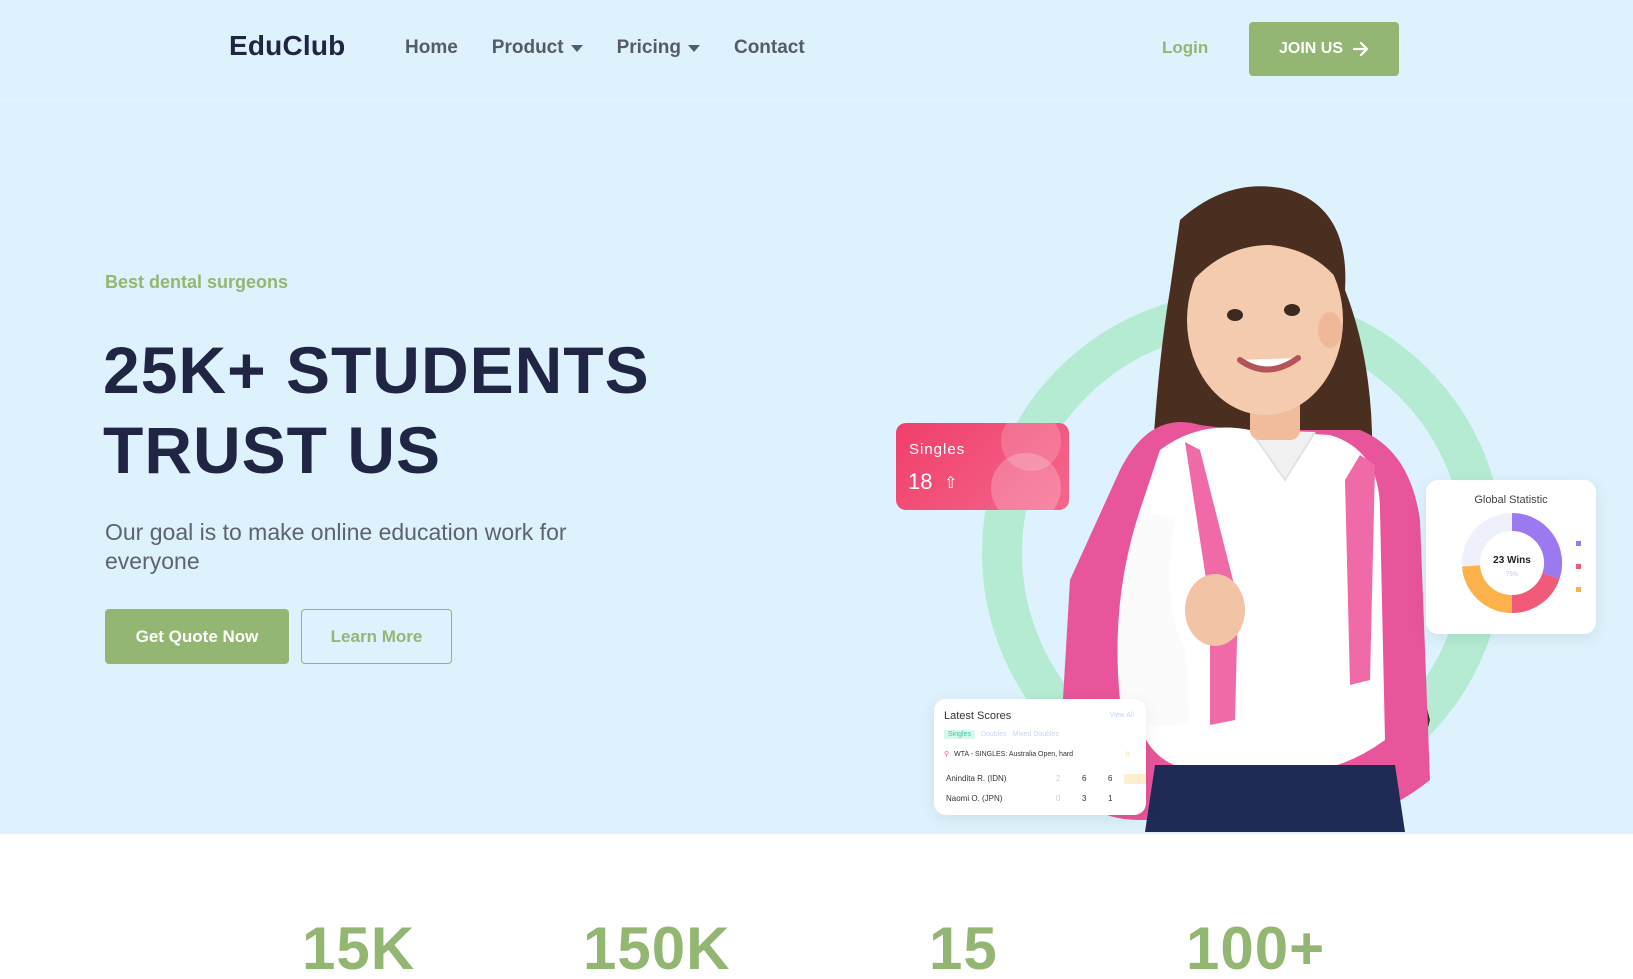  What do you see at coordinates (1310, 48) in the screenshot?
I see `join-us-label: JOIN US` at bounding box center [1310, 48].